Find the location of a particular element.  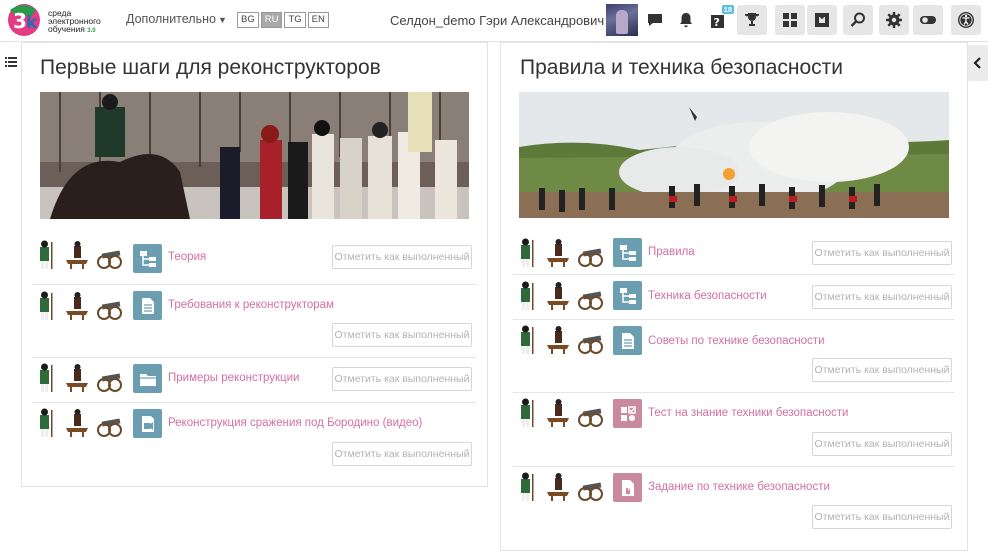

activity-link-rules: Правила is located at coordinates (671, 252).